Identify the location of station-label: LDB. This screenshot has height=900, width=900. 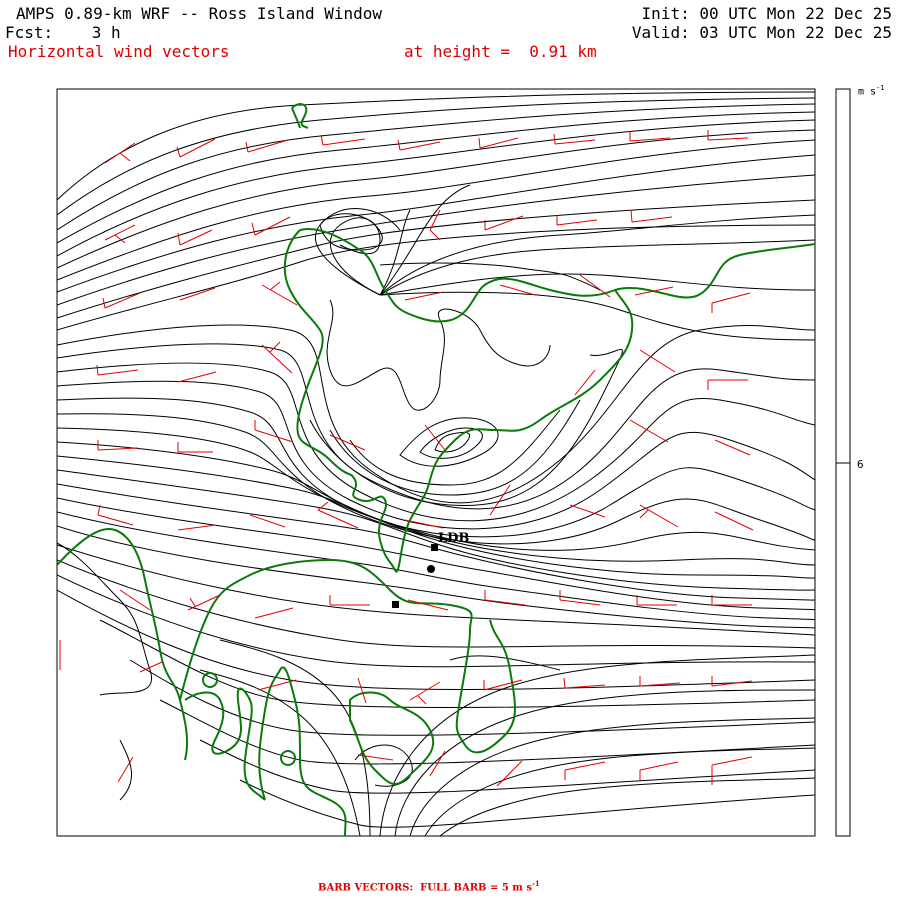
(454, 538).